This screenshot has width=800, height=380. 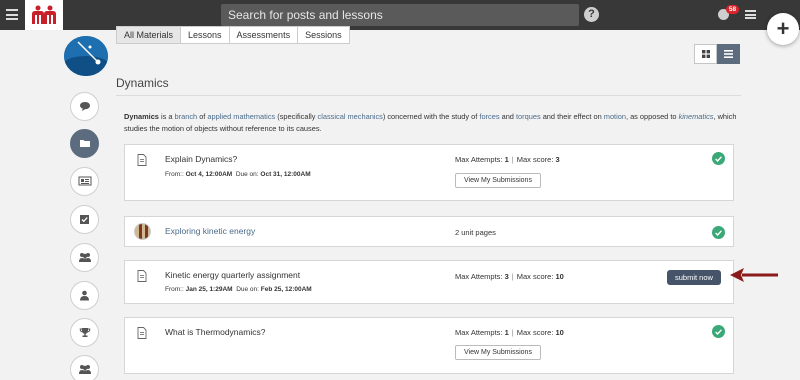 What do you see at coordinates (489, 116) in the screenshot?
I see `link-forces: forces` at bounding box center [489, 116].